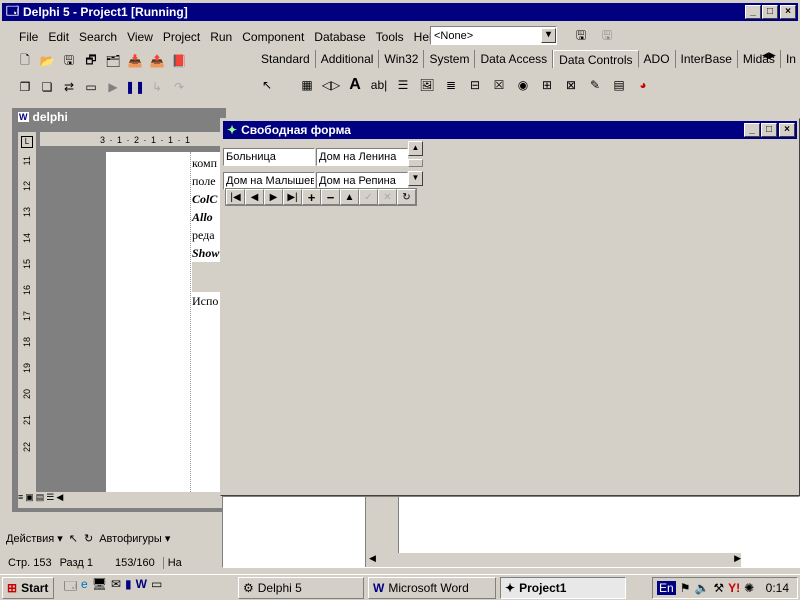  What do you see at coordinates (555, 560) in the screenshot?
I see `horizontal-scrollbar: ◀ ▶` at bounding box center [555, 560].